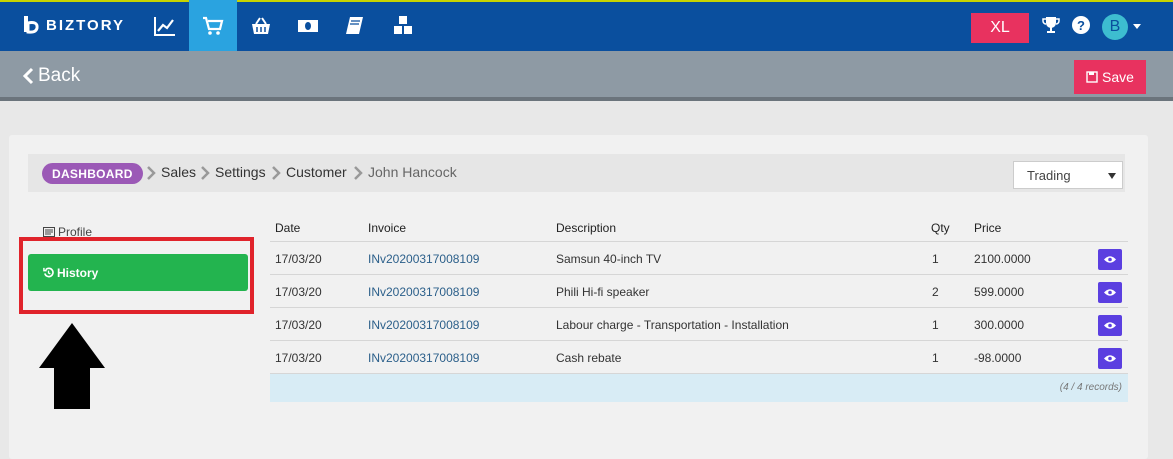 This screenshot has width=1173, height=459. I want to click on cell-price: 300.0000, so click(999, 325).